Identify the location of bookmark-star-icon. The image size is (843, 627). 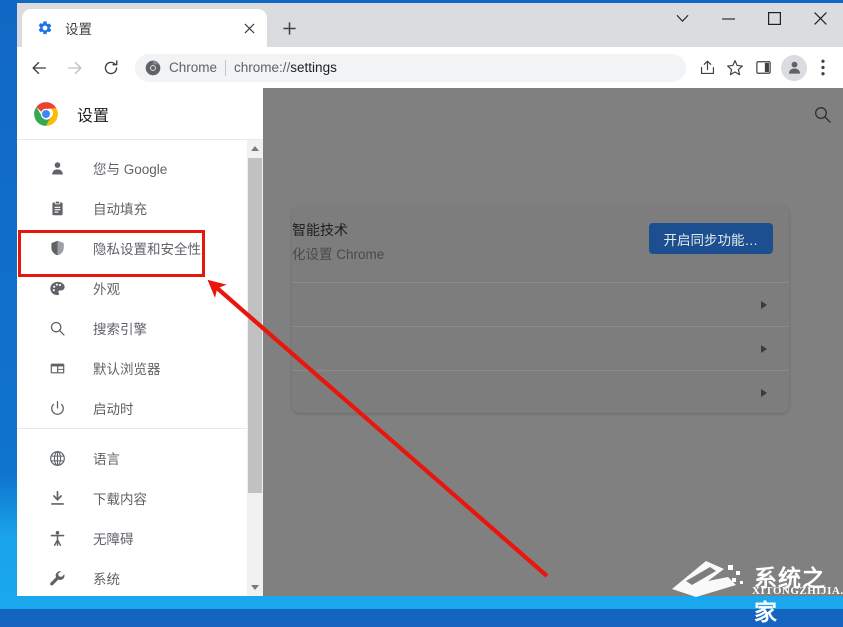
(735, 68).